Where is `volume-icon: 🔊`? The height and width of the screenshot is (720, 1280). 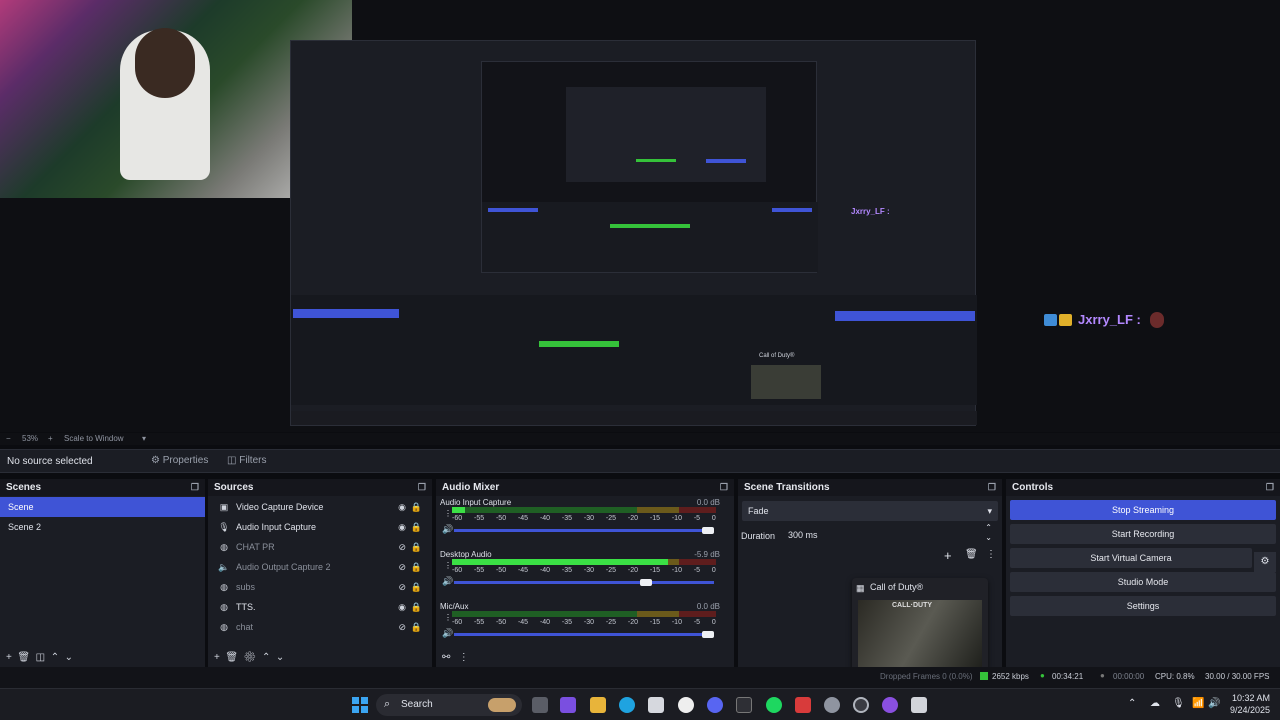
volume-icon: 🔊 is located at coordinates (1214, 703).